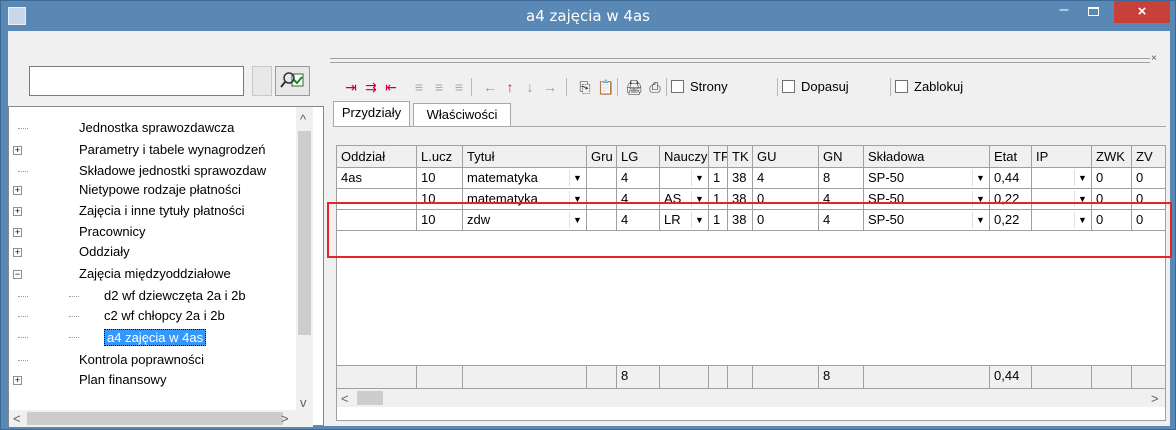 The image size is (1176, 430). What do you see at coordinates (1011, 178) in the screenshot?
I see `grid-cell: 0,44` at bounding box center [1011, 178].